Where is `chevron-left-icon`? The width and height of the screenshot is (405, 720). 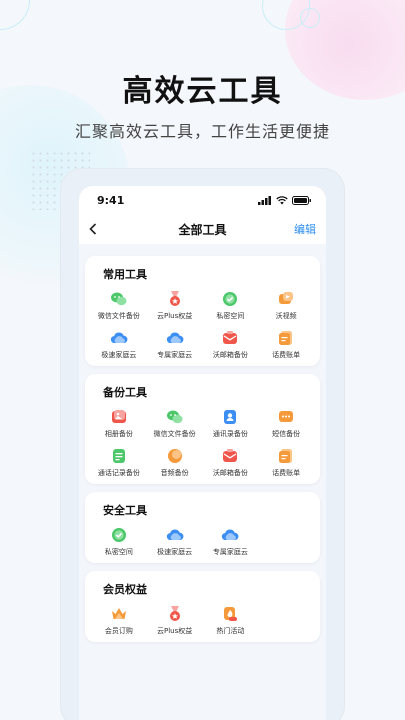 chevron-left-icon is located at coordinates (104, 229).